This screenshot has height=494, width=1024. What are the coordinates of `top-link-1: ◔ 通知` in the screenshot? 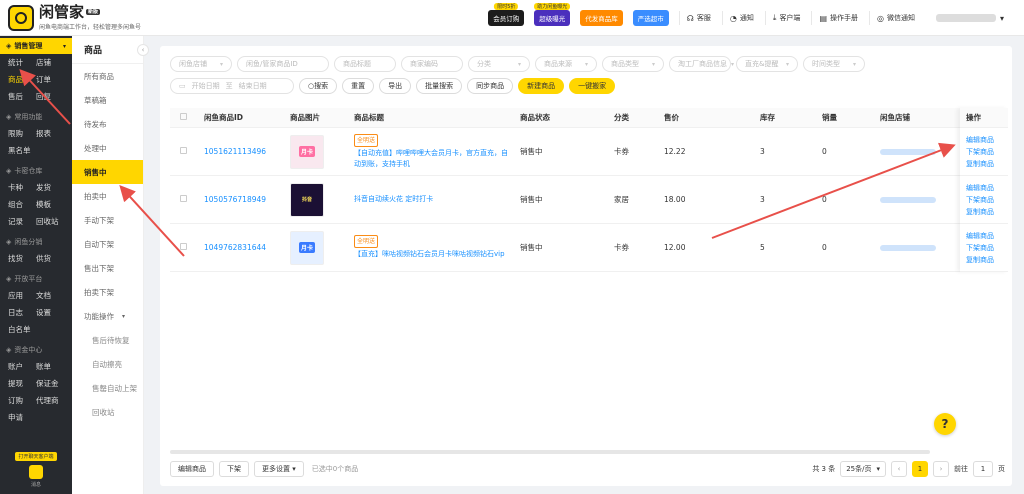 It's located at (741, 18).